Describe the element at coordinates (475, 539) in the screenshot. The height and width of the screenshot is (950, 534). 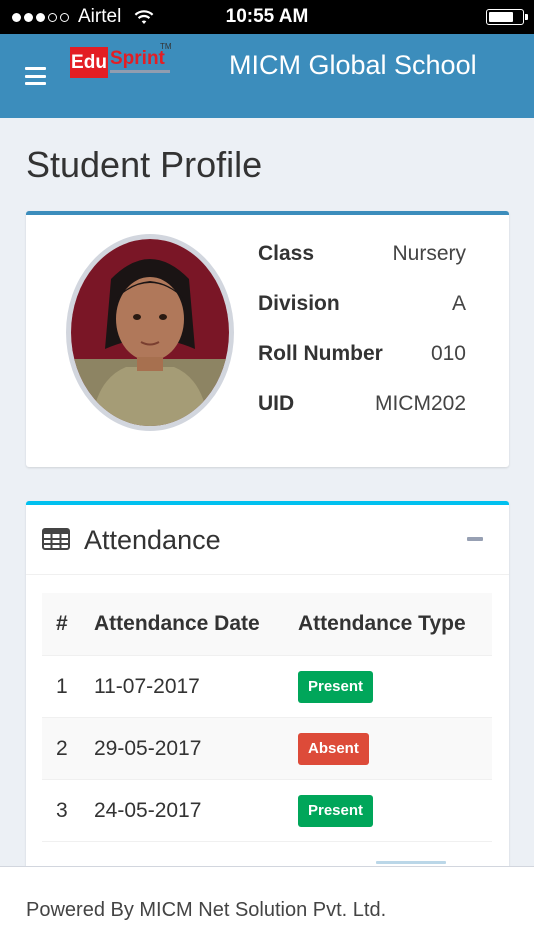
I see `collapse-minus-icon` at that location.